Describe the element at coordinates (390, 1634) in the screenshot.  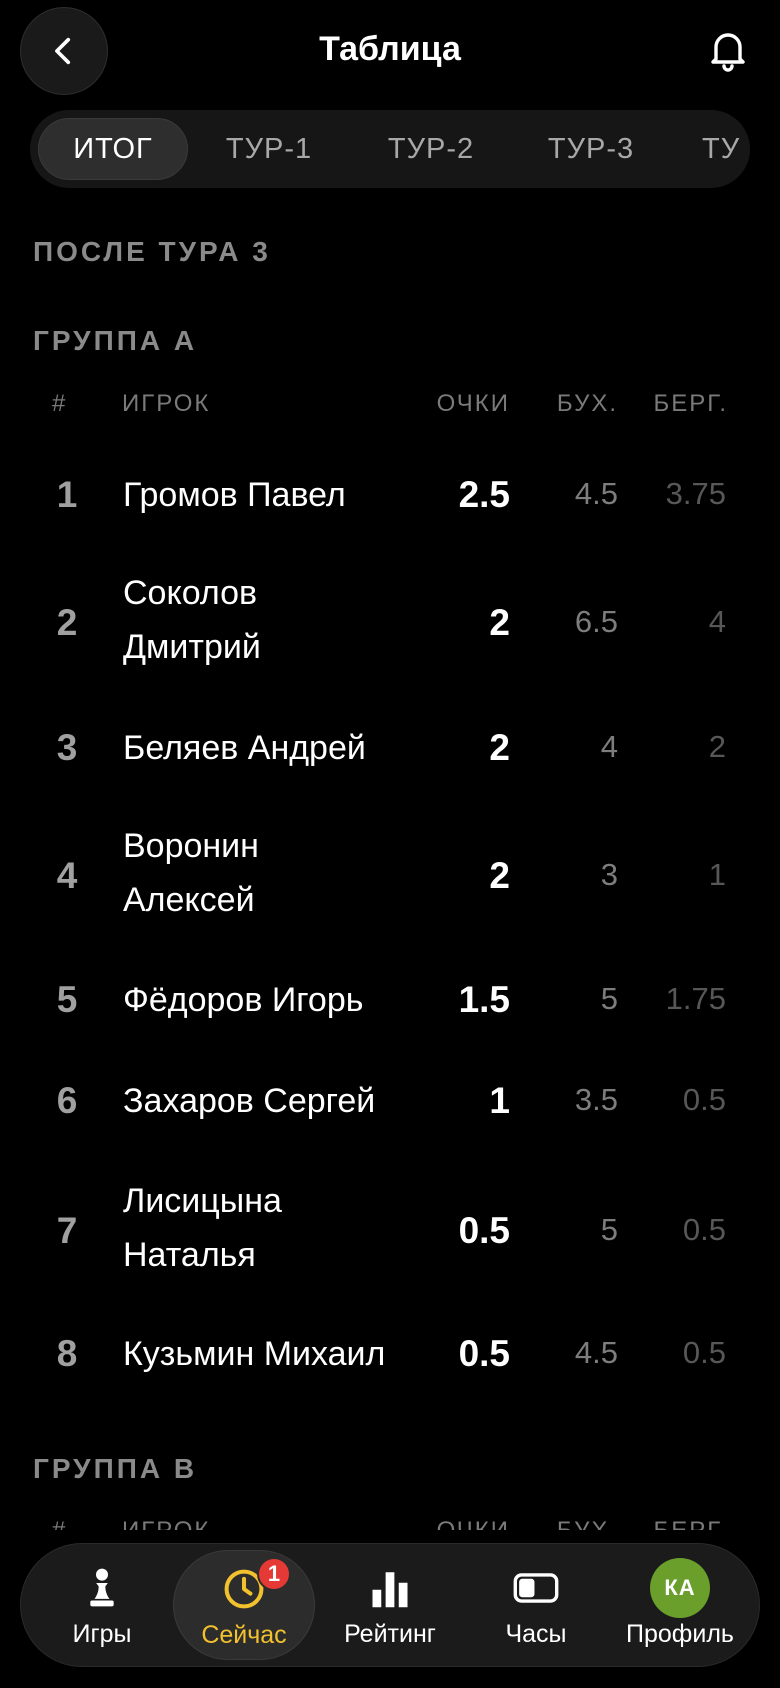
I see `nav-rating-label: Рейтинг` at that location.